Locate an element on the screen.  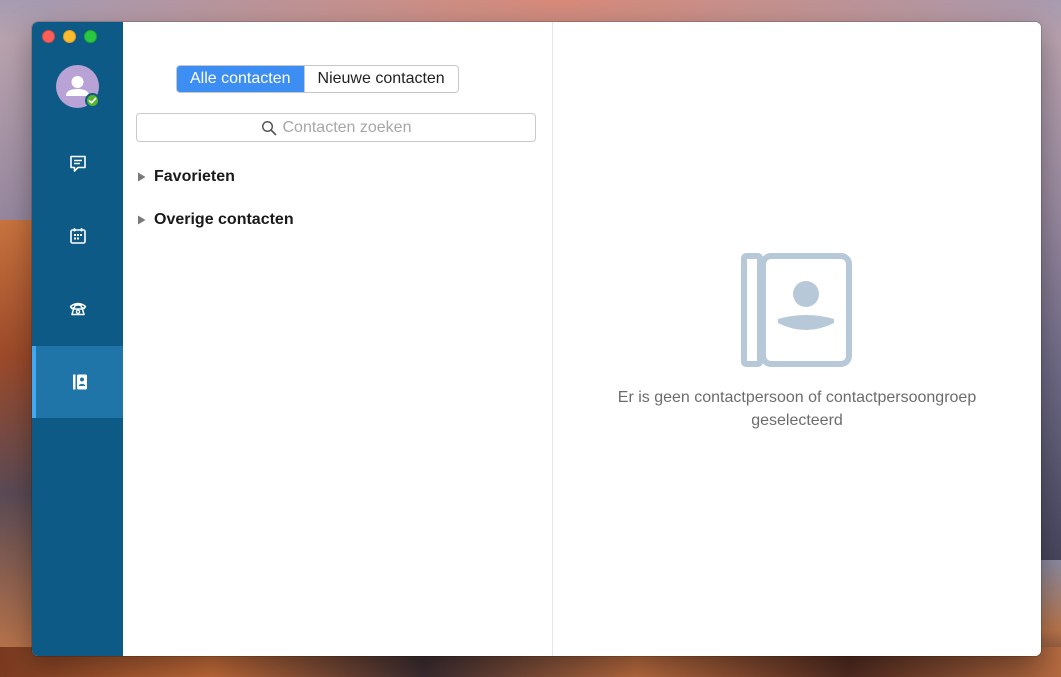
minimize-window-button is located at coordinates (69, 36).